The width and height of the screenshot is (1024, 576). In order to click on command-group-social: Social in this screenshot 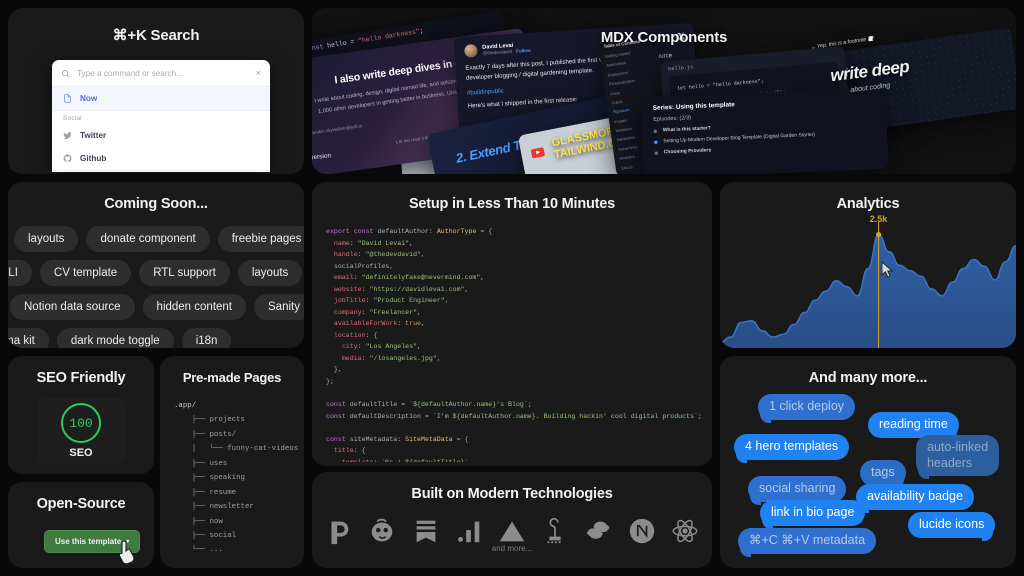, I will do `click(161, 117)`.